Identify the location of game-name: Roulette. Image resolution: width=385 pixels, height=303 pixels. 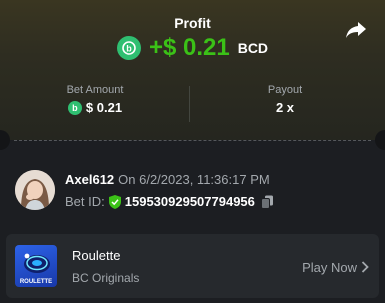
(96, 255).